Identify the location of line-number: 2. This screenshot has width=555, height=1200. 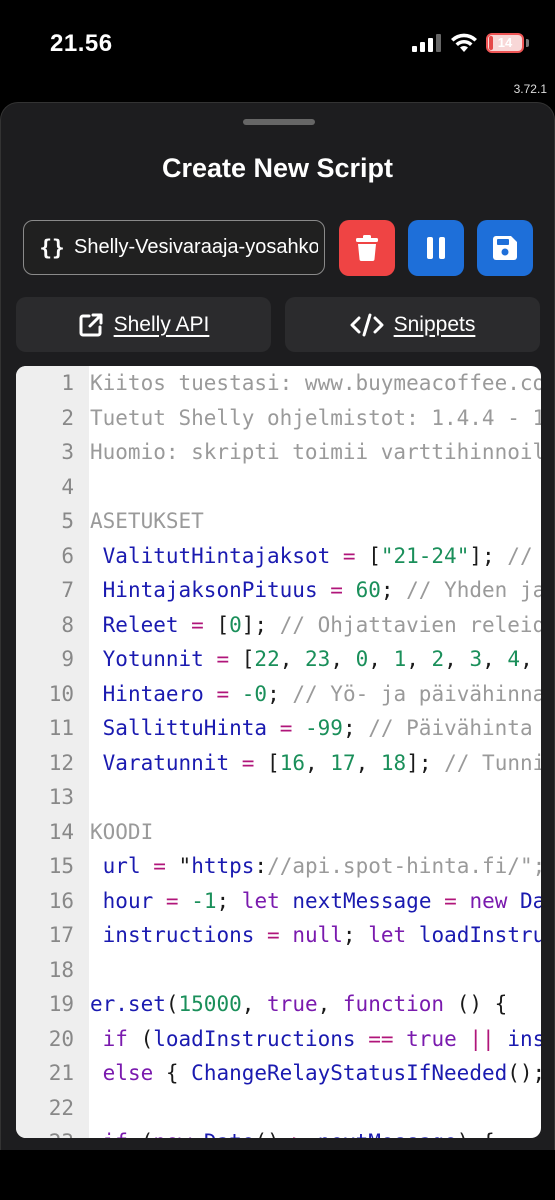
(67, 417).